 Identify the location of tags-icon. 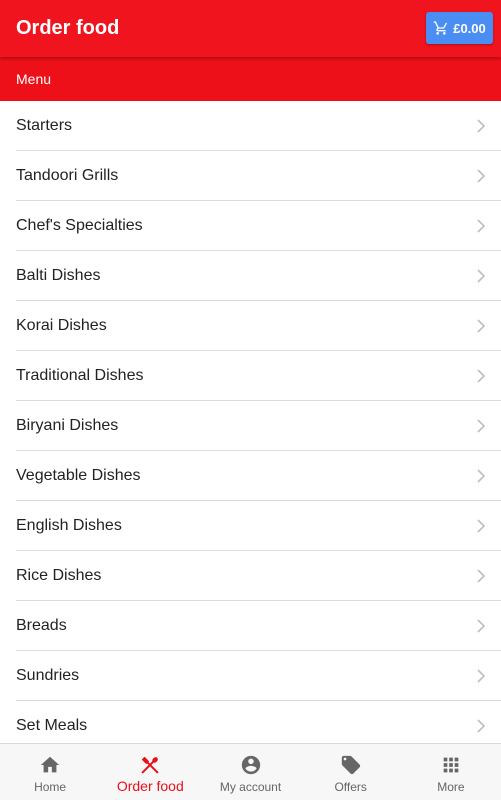
(350, 765).